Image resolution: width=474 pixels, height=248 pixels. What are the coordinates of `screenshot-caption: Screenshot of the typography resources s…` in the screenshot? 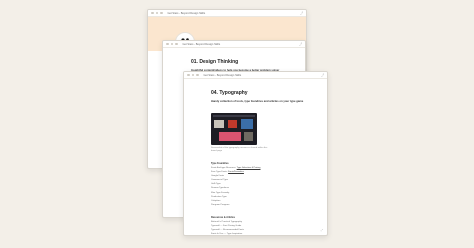 It's located at (239, 149).